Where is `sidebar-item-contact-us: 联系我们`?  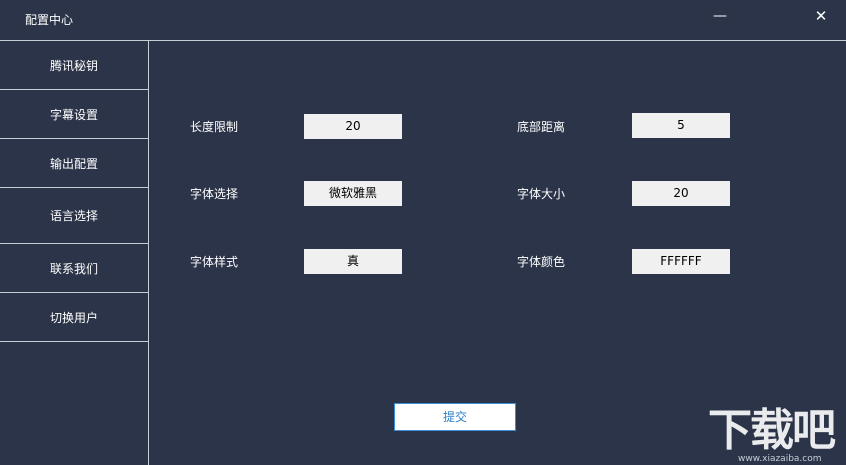
sidebar-item-contact-us: 联系我们 is located at coordinates (74, 268).